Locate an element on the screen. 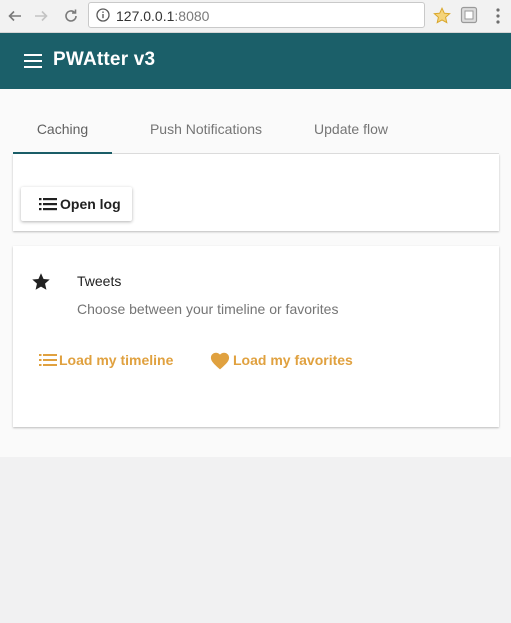  load-timeline-button: Load my timeline is located at coordinates (106, 360).